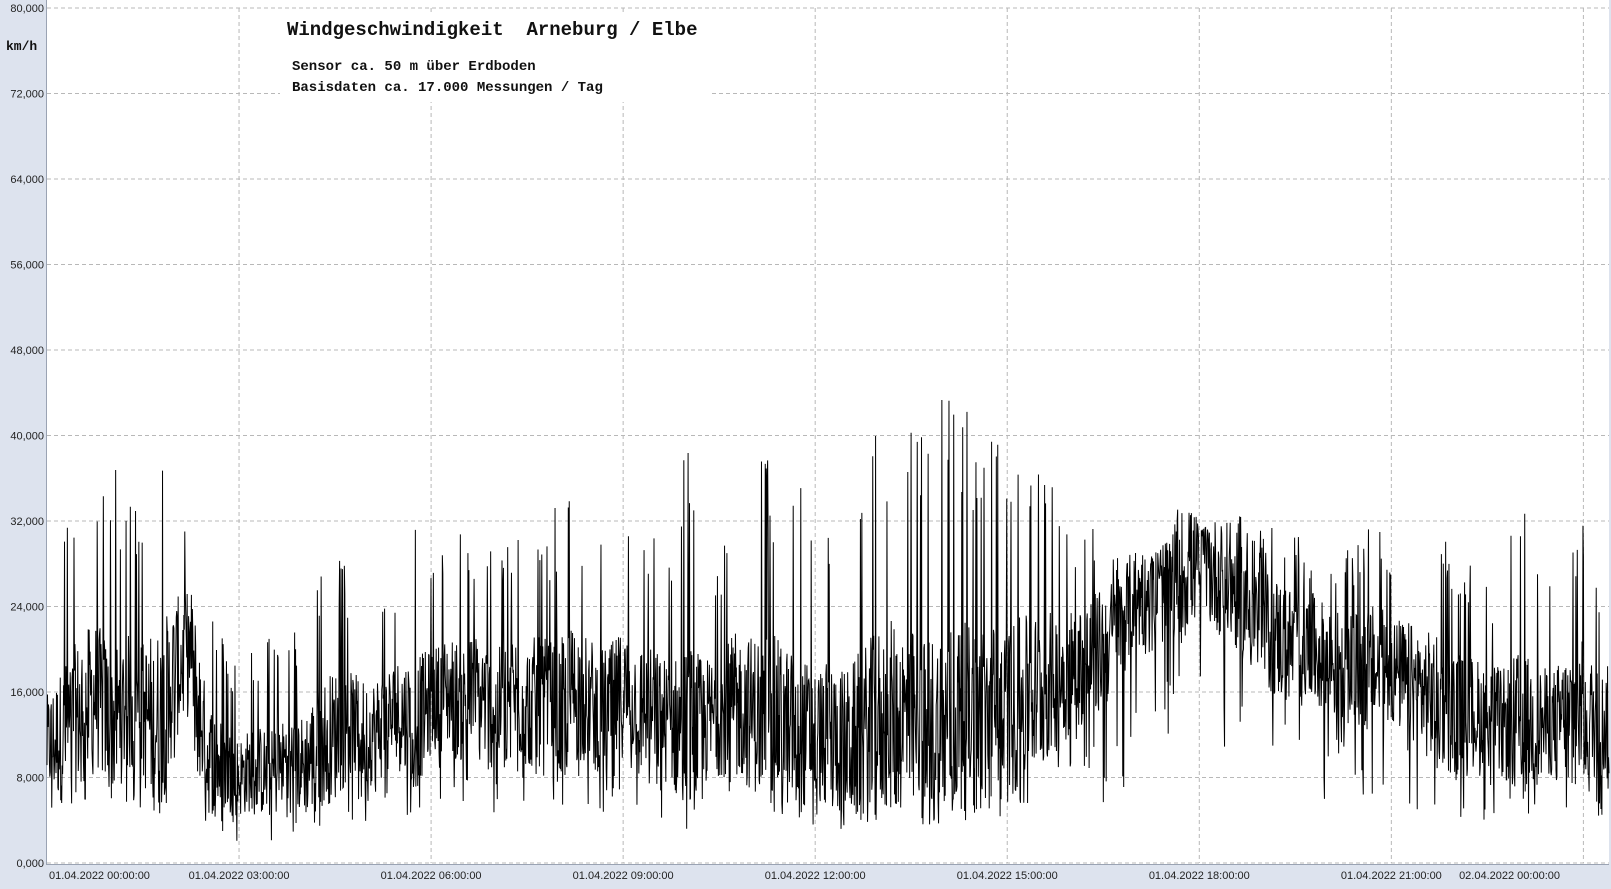 The height and width of the screenshot is (889, 1611). What do you see at coordinates (1007, 876) in the screenshot?
I see `x-tick-label: 01.04.2022 15:00:00` at bounding box center [1007, 876].